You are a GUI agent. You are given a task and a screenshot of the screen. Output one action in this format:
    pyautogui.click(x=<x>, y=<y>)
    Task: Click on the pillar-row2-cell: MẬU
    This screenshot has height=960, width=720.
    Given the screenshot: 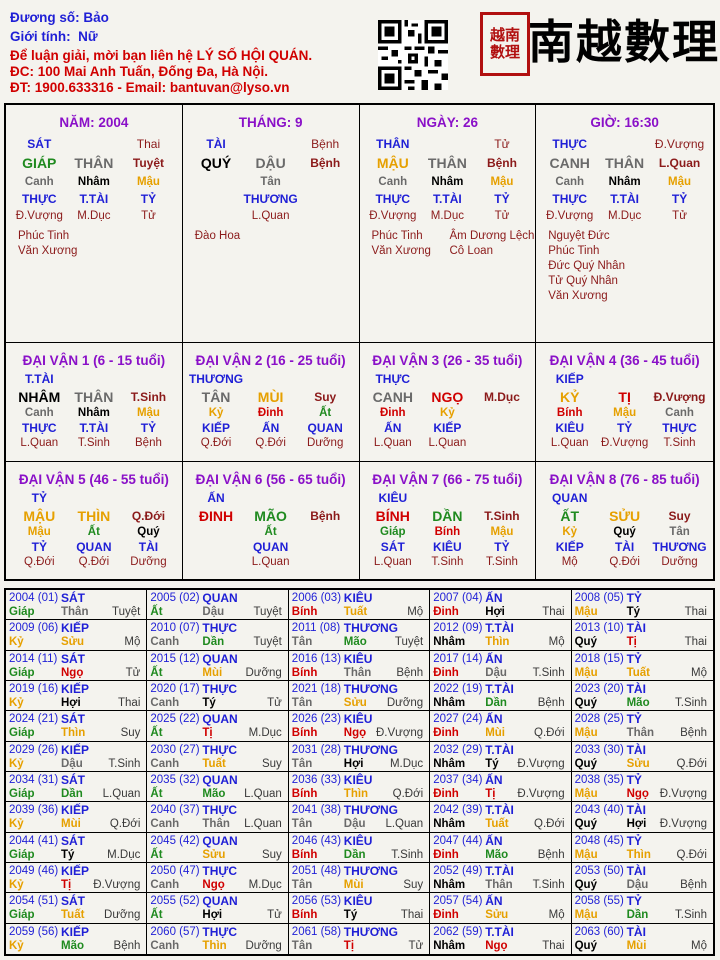 What is the action you would take?
    pyautogui.click(x=392, y=163)
    